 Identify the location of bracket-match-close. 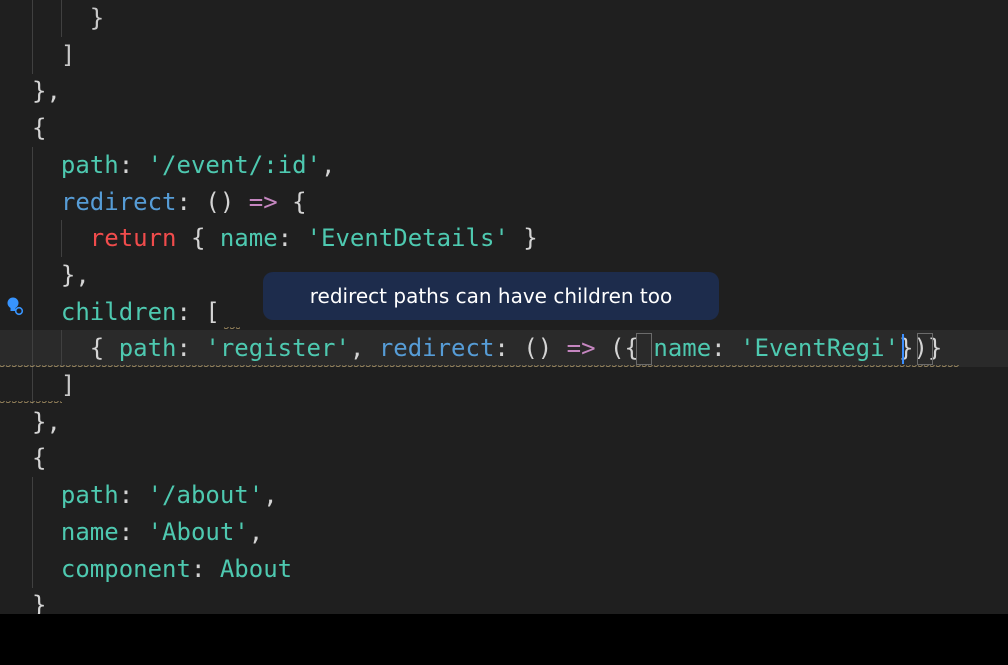
(925, 349).